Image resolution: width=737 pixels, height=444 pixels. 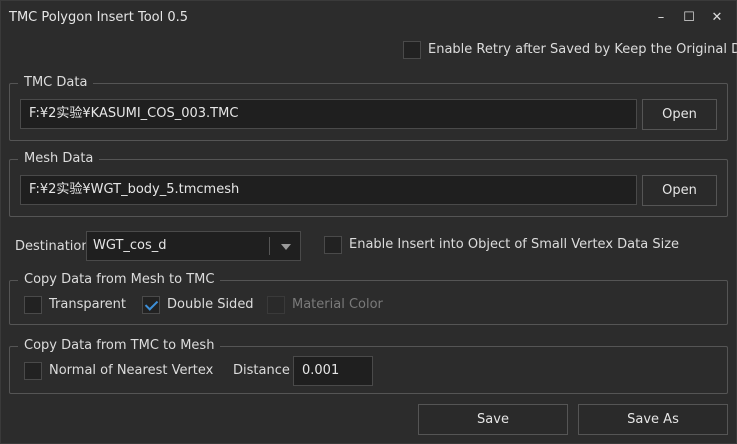 I want to click on select-separator, so click(x=269, y=246).